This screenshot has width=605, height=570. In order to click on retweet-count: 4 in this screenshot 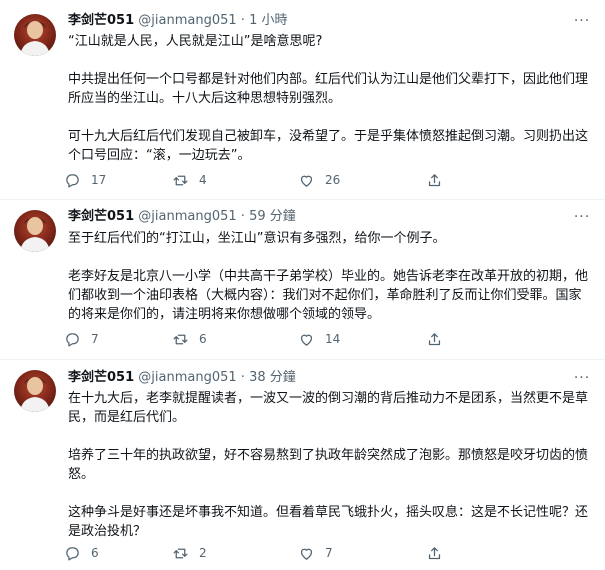, I will do `click(203, 180)`.